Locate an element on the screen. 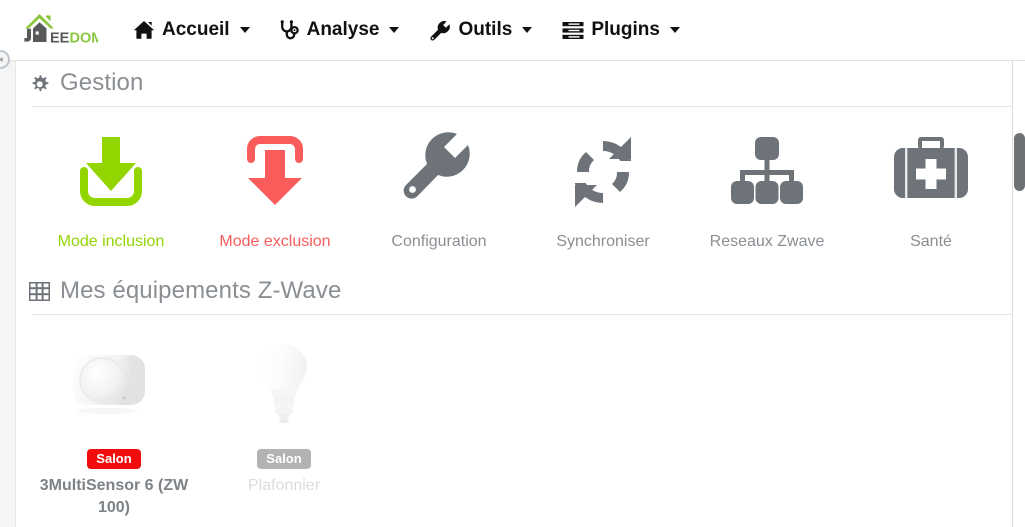  tile-synchroniser-label: Synchroniser is located at coordinates (603, 241).